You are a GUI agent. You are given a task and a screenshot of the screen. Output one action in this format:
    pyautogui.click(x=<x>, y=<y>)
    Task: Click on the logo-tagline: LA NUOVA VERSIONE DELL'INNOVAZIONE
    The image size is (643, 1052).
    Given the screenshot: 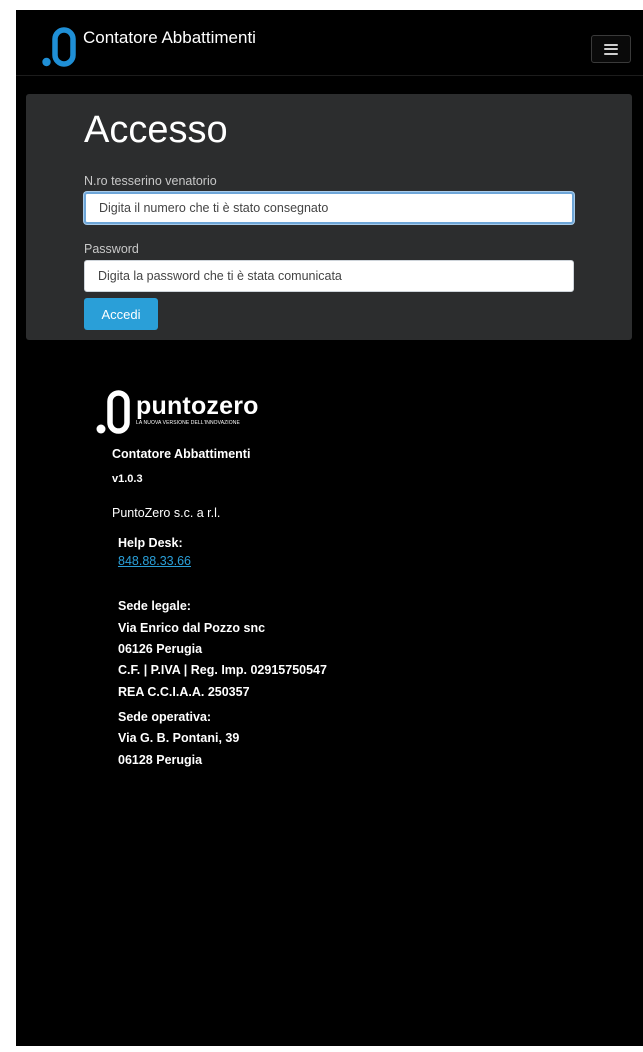 What is the action you would take?
    pyautogui.click(x=188, y=423)
    